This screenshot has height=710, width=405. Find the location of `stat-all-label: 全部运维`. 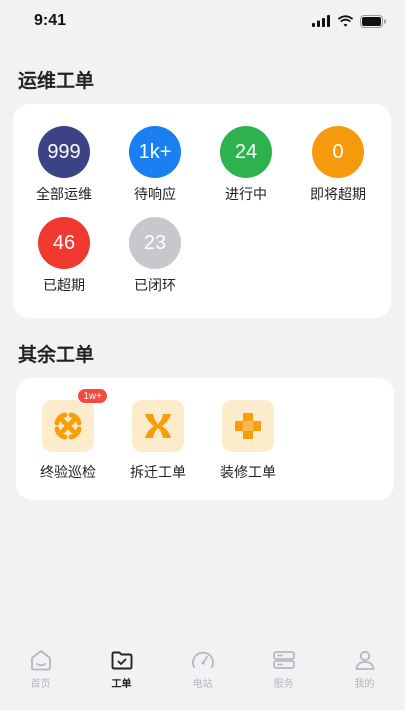

stat-all-label: 全部运维 is located at coordinates (64, 195).